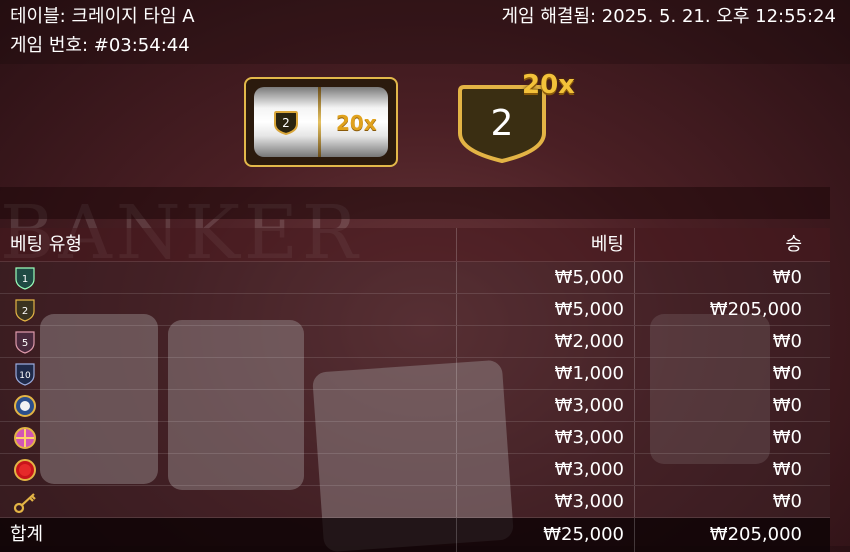  I want to click on table-name: 테이블: 크레이지 타임 A, so click(102, 16).